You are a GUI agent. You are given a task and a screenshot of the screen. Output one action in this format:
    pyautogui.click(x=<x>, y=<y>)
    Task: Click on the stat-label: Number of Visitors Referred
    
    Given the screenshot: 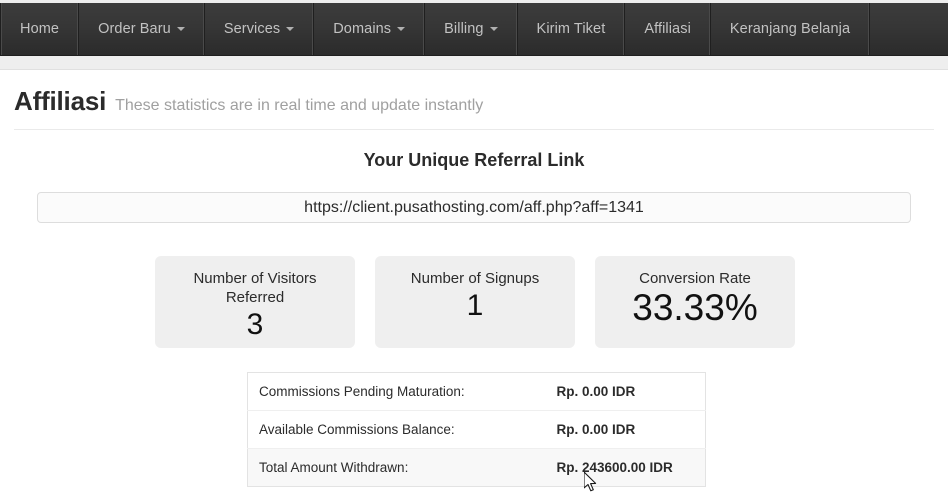 What is the action you would take?
    pyautogui.click(x=255, y=288)
    